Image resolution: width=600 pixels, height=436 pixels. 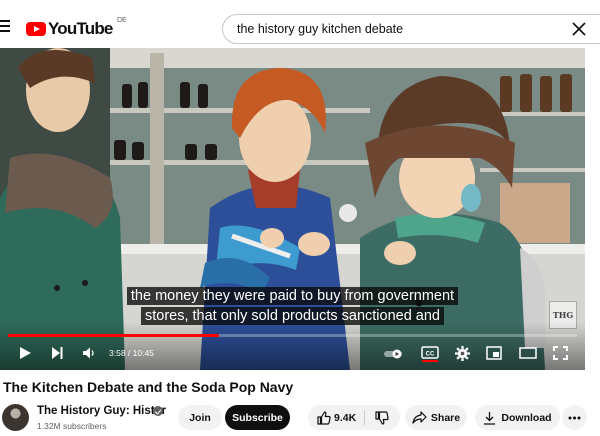 What do you see at coordinates (324, 417) in the screenshot?
I see `thumbs-up-icon` at bounding box center [324, 417].